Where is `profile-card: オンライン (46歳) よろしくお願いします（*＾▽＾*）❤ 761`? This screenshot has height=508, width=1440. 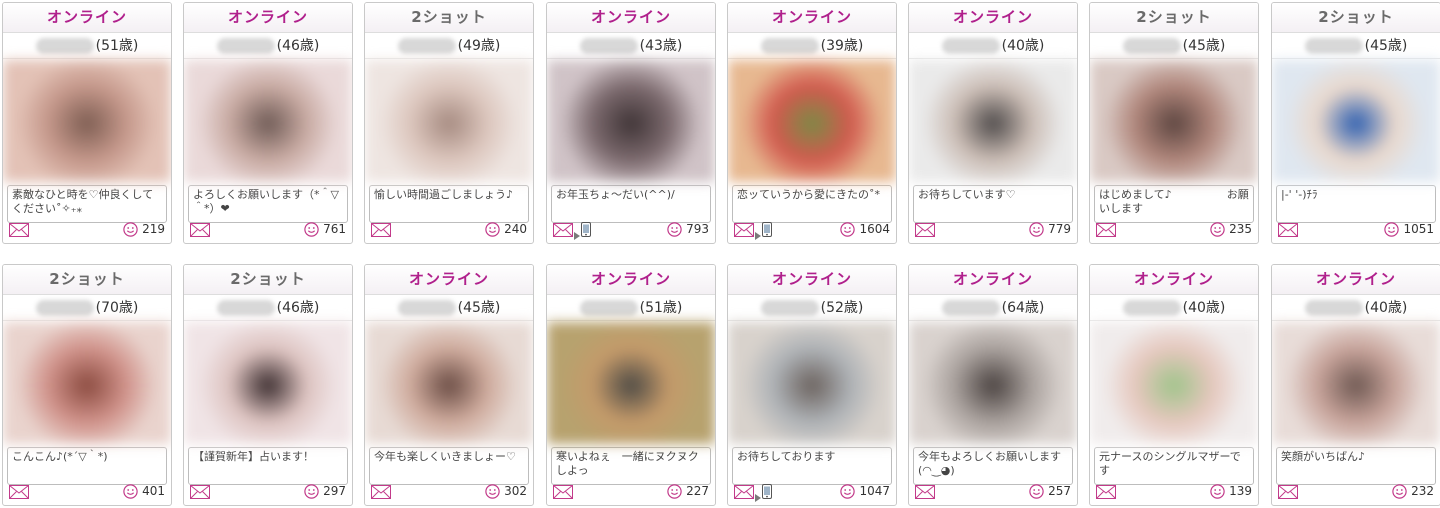 profile-card: オンライン (46歳) よろしくお願いします（*＾▽＾*）❤ 761 is located at coordinates (268, 123).